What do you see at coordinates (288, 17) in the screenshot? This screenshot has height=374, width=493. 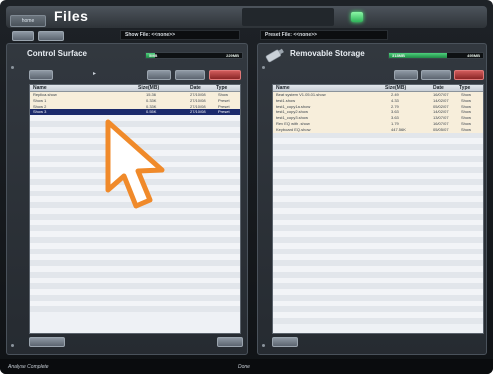 I see `title-spacer` at bounding box center [288, 17].